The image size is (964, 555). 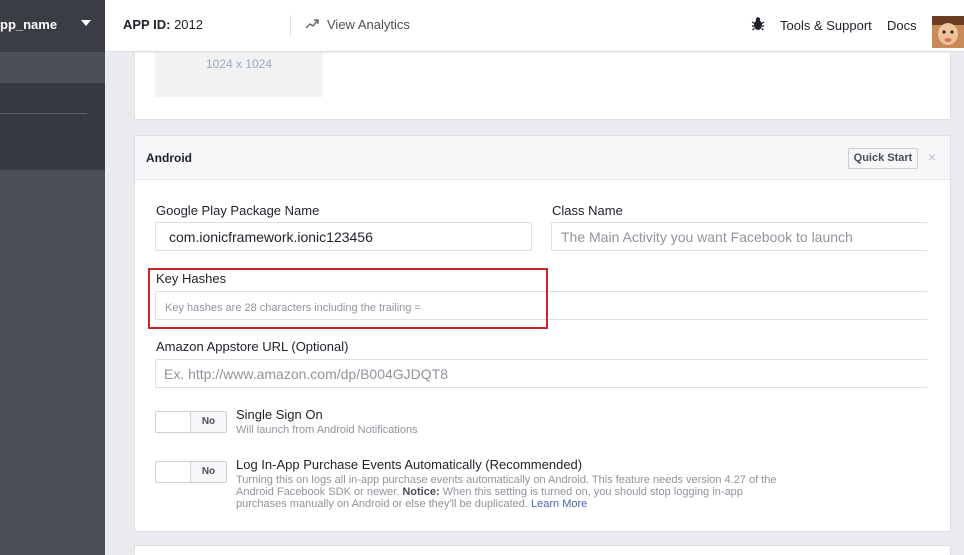 I want to click on close-icon: ×, so click(x=932, y=157).